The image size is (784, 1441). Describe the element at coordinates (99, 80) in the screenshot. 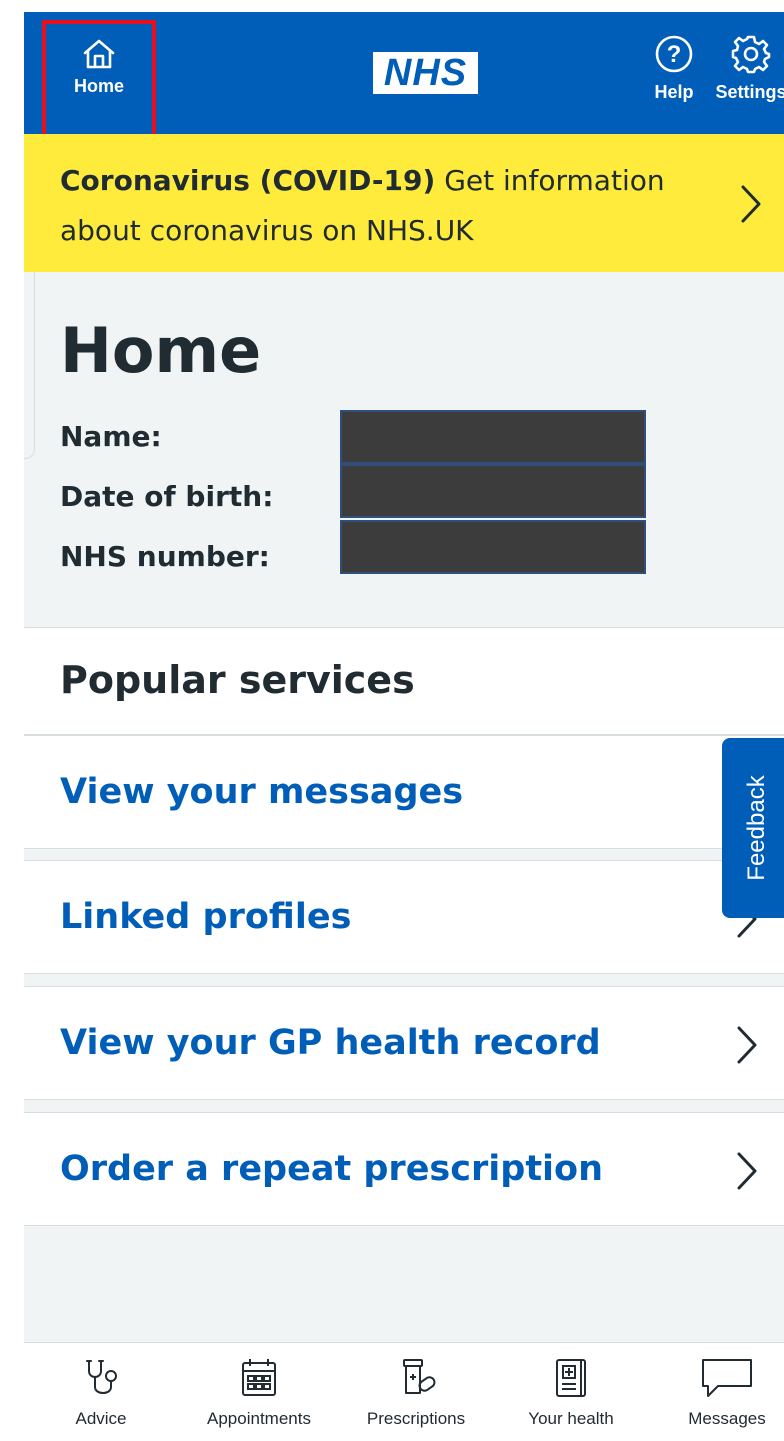

I see `home-button-highlight` at that location.